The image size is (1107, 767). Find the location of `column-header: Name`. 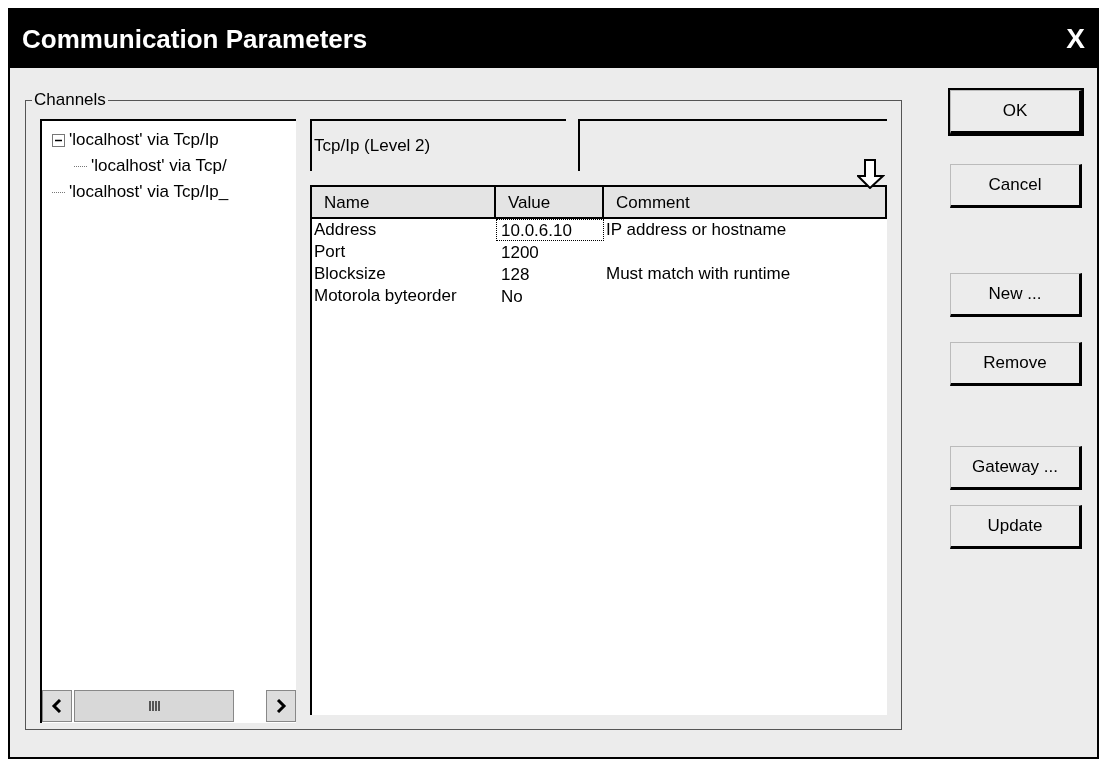

column-header: Name is located at coordinates (404, 203).